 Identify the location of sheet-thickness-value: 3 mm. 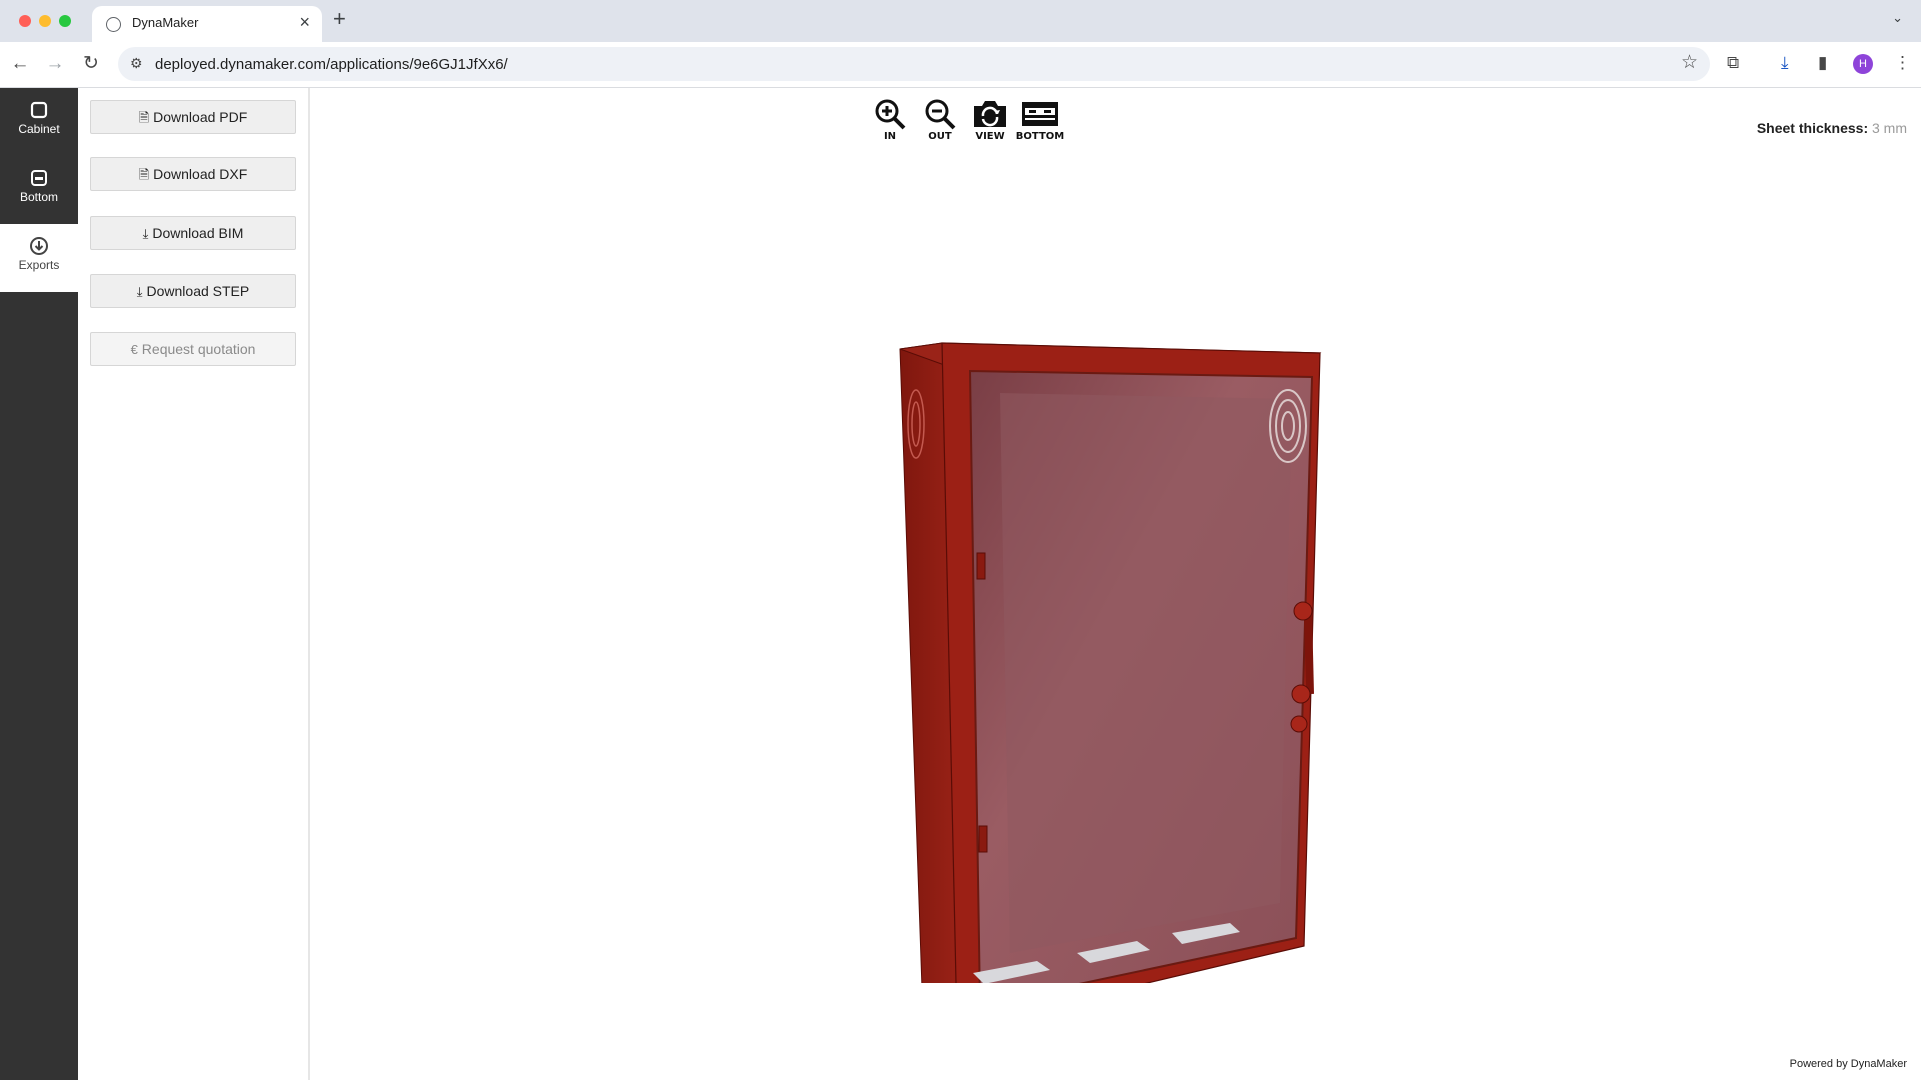
(1889, 128).